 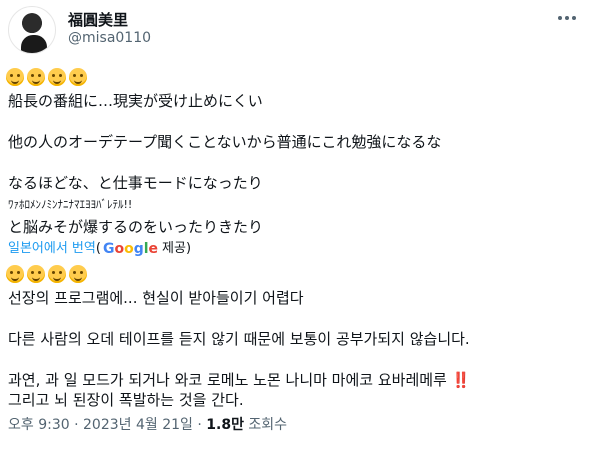 I want to click on translated-text-line: 그리고 뇌 된장이 폭발하는 것을 간다., so click(x=126, y=400).